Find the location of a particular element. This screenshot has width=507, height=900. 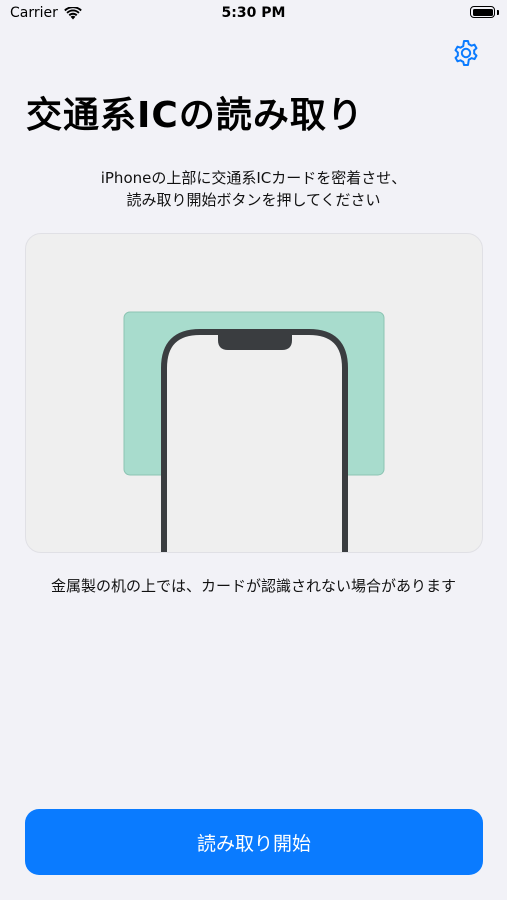

instruction-line-1: iPhoneの上部に交通系ICカードを密着させ、 is located at coordinates (253, 178).